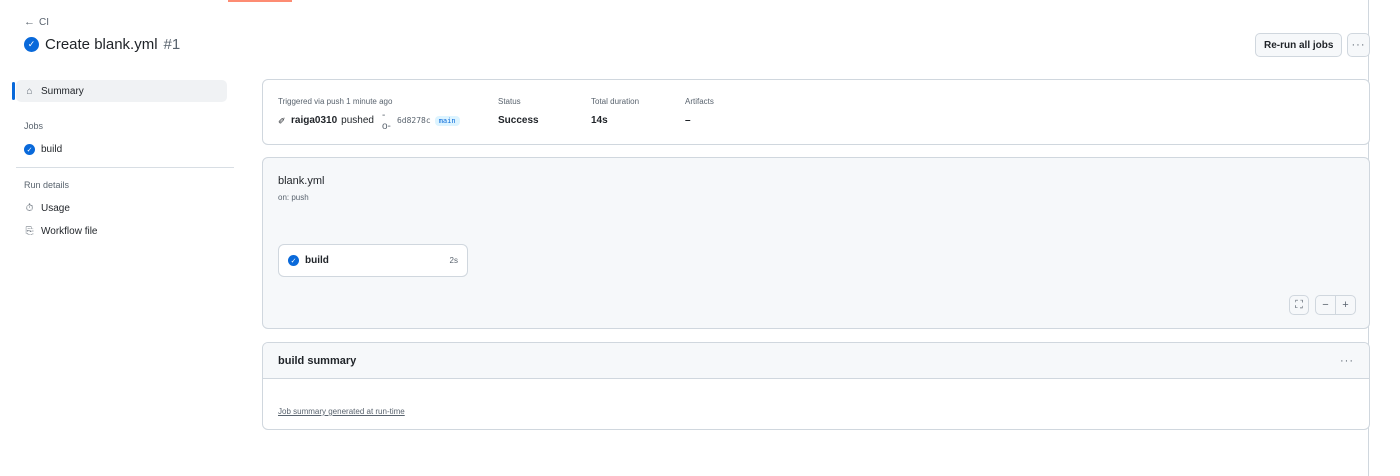 The width and height of the screenshot is (1400, 476). I want to click on run-number: #1, so click(172, 44).